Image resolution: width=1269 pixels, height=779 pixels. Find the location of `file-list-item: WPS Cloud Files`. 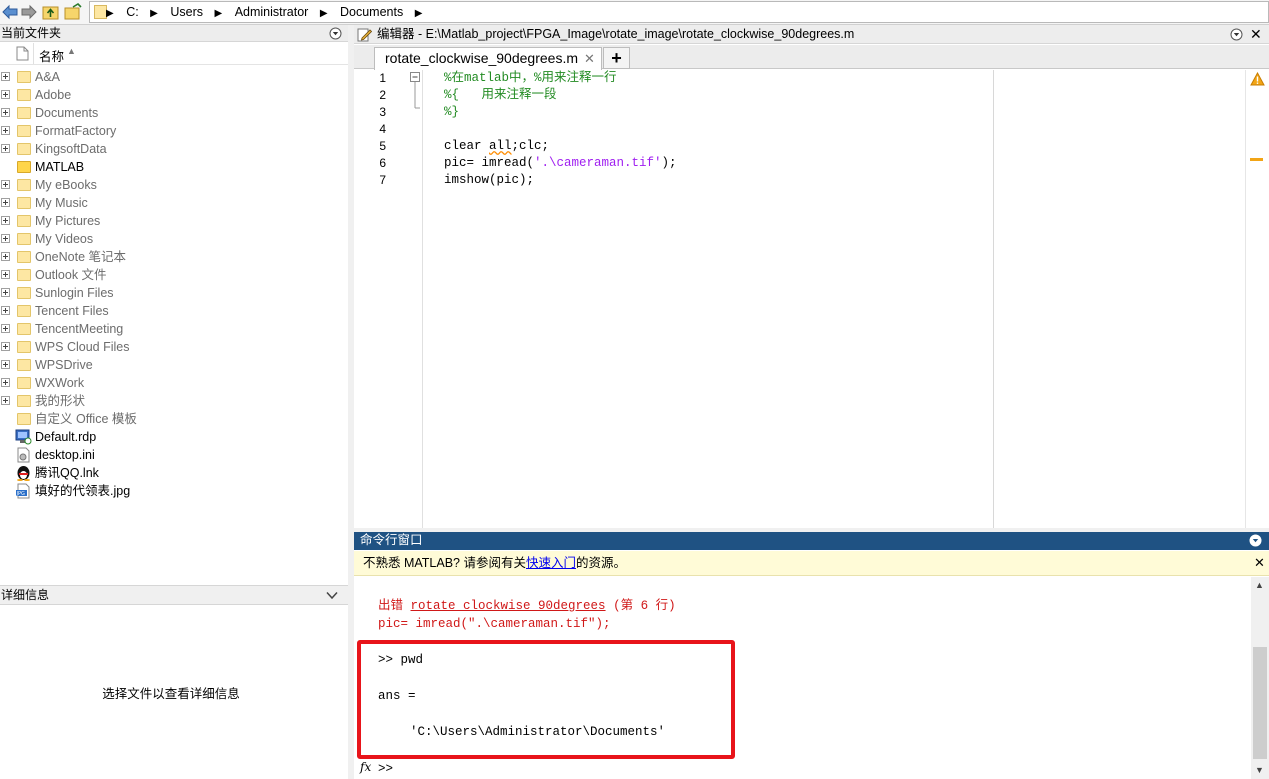

file-list-item: WPS Cloud Files is located at coordinates (174, 347).